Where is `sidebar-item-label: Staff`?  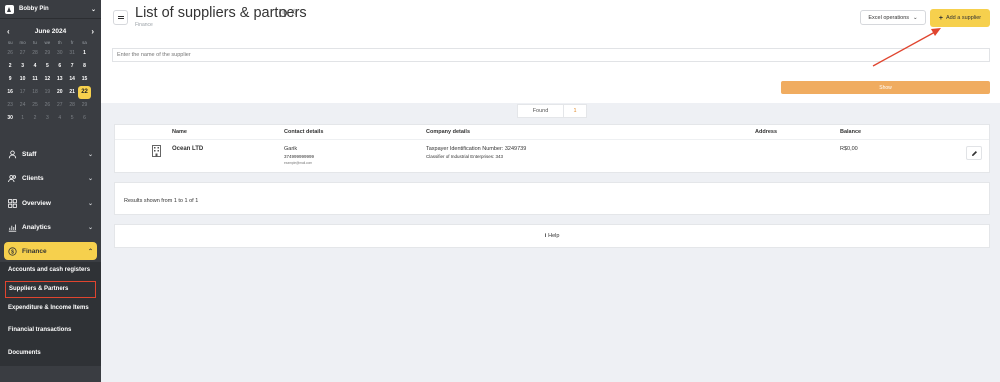
sidebar-item-label: Staff is located at coordinates (29, 154).